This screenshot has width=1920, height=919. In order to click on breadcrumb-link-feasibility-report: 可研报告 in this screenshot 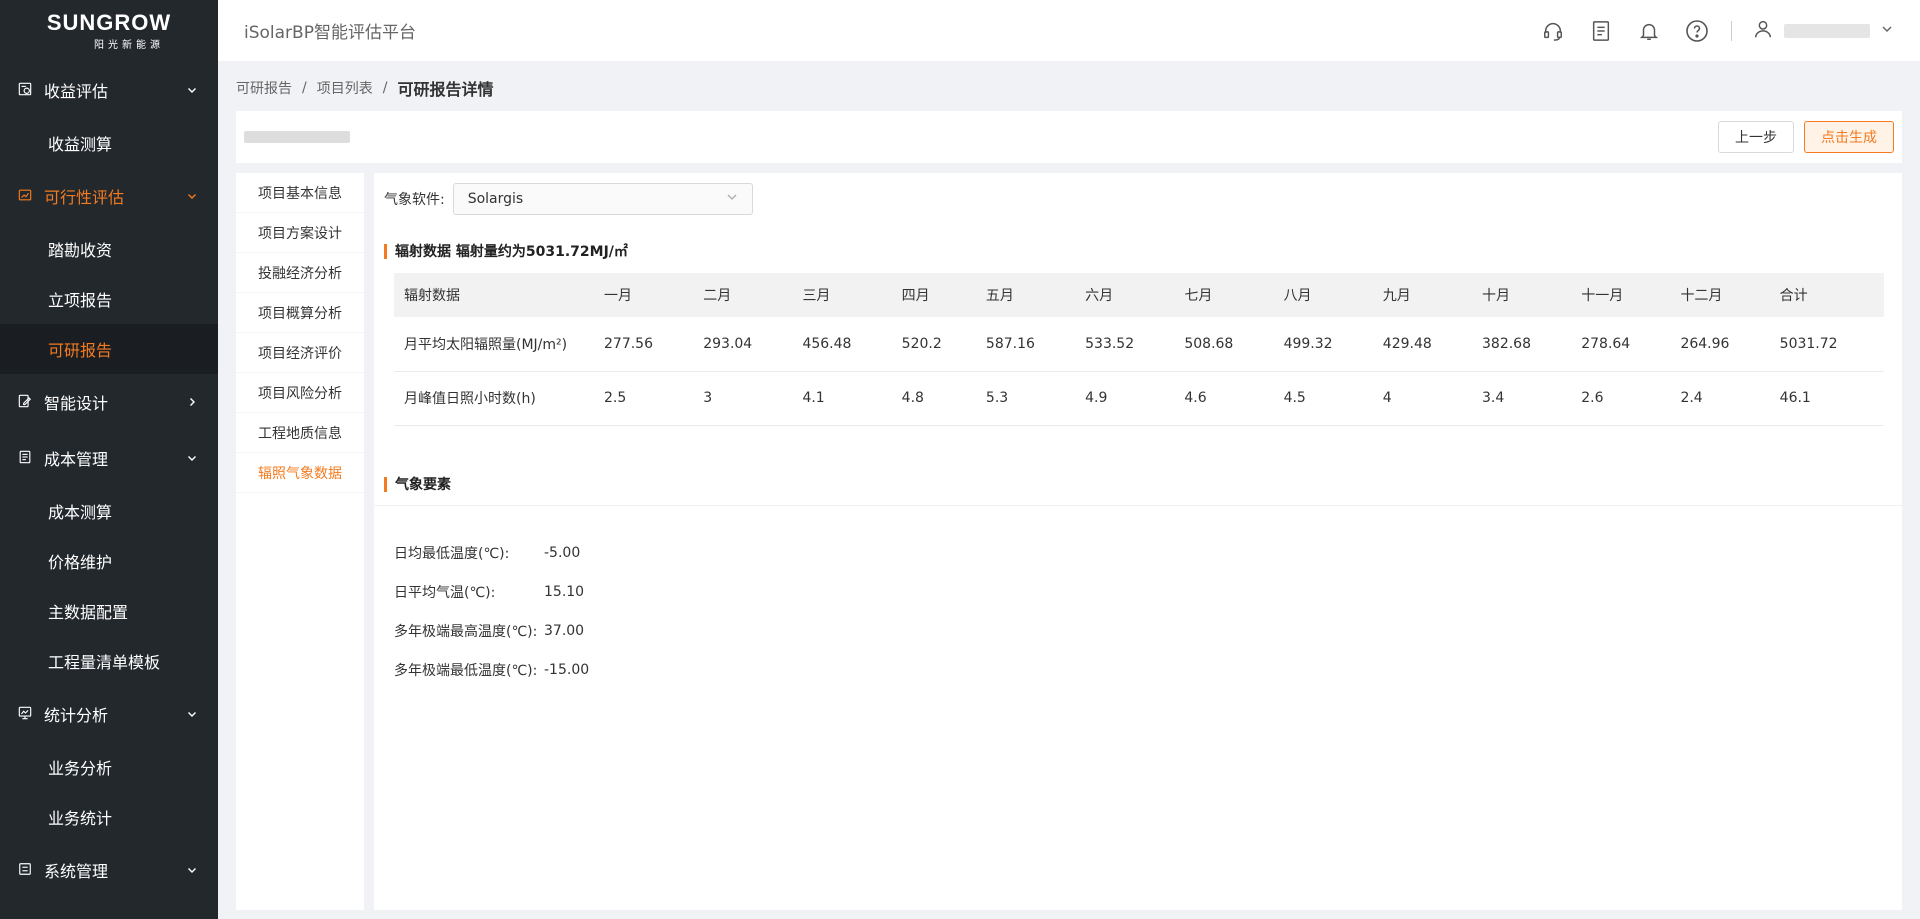, I will do `click(264, 88)`.